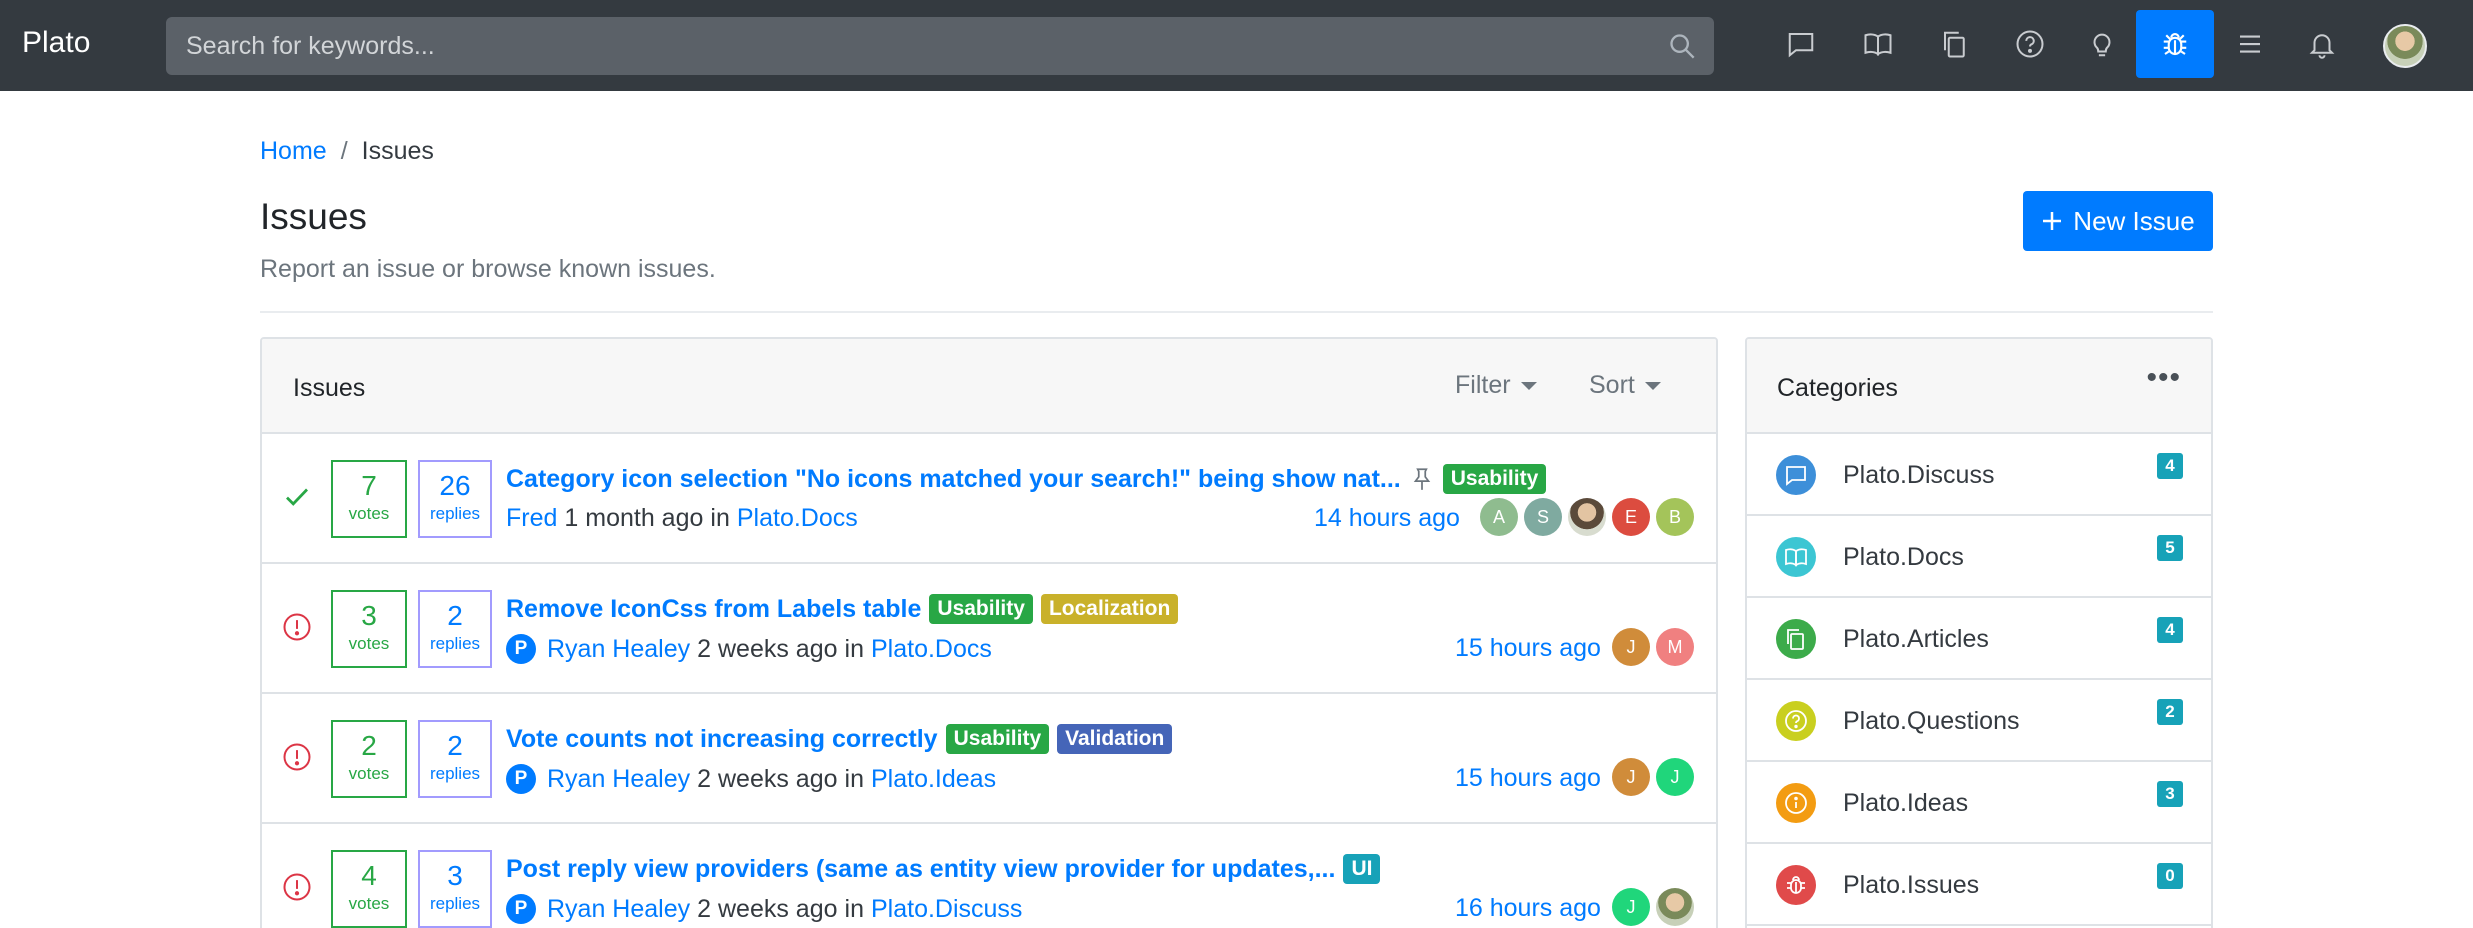 The width and height of the screenshot is (2473, 928). Describe the element at coordinates (1496, 385) in the screenshot. I see `filter-dropdown: Filter` at that location.